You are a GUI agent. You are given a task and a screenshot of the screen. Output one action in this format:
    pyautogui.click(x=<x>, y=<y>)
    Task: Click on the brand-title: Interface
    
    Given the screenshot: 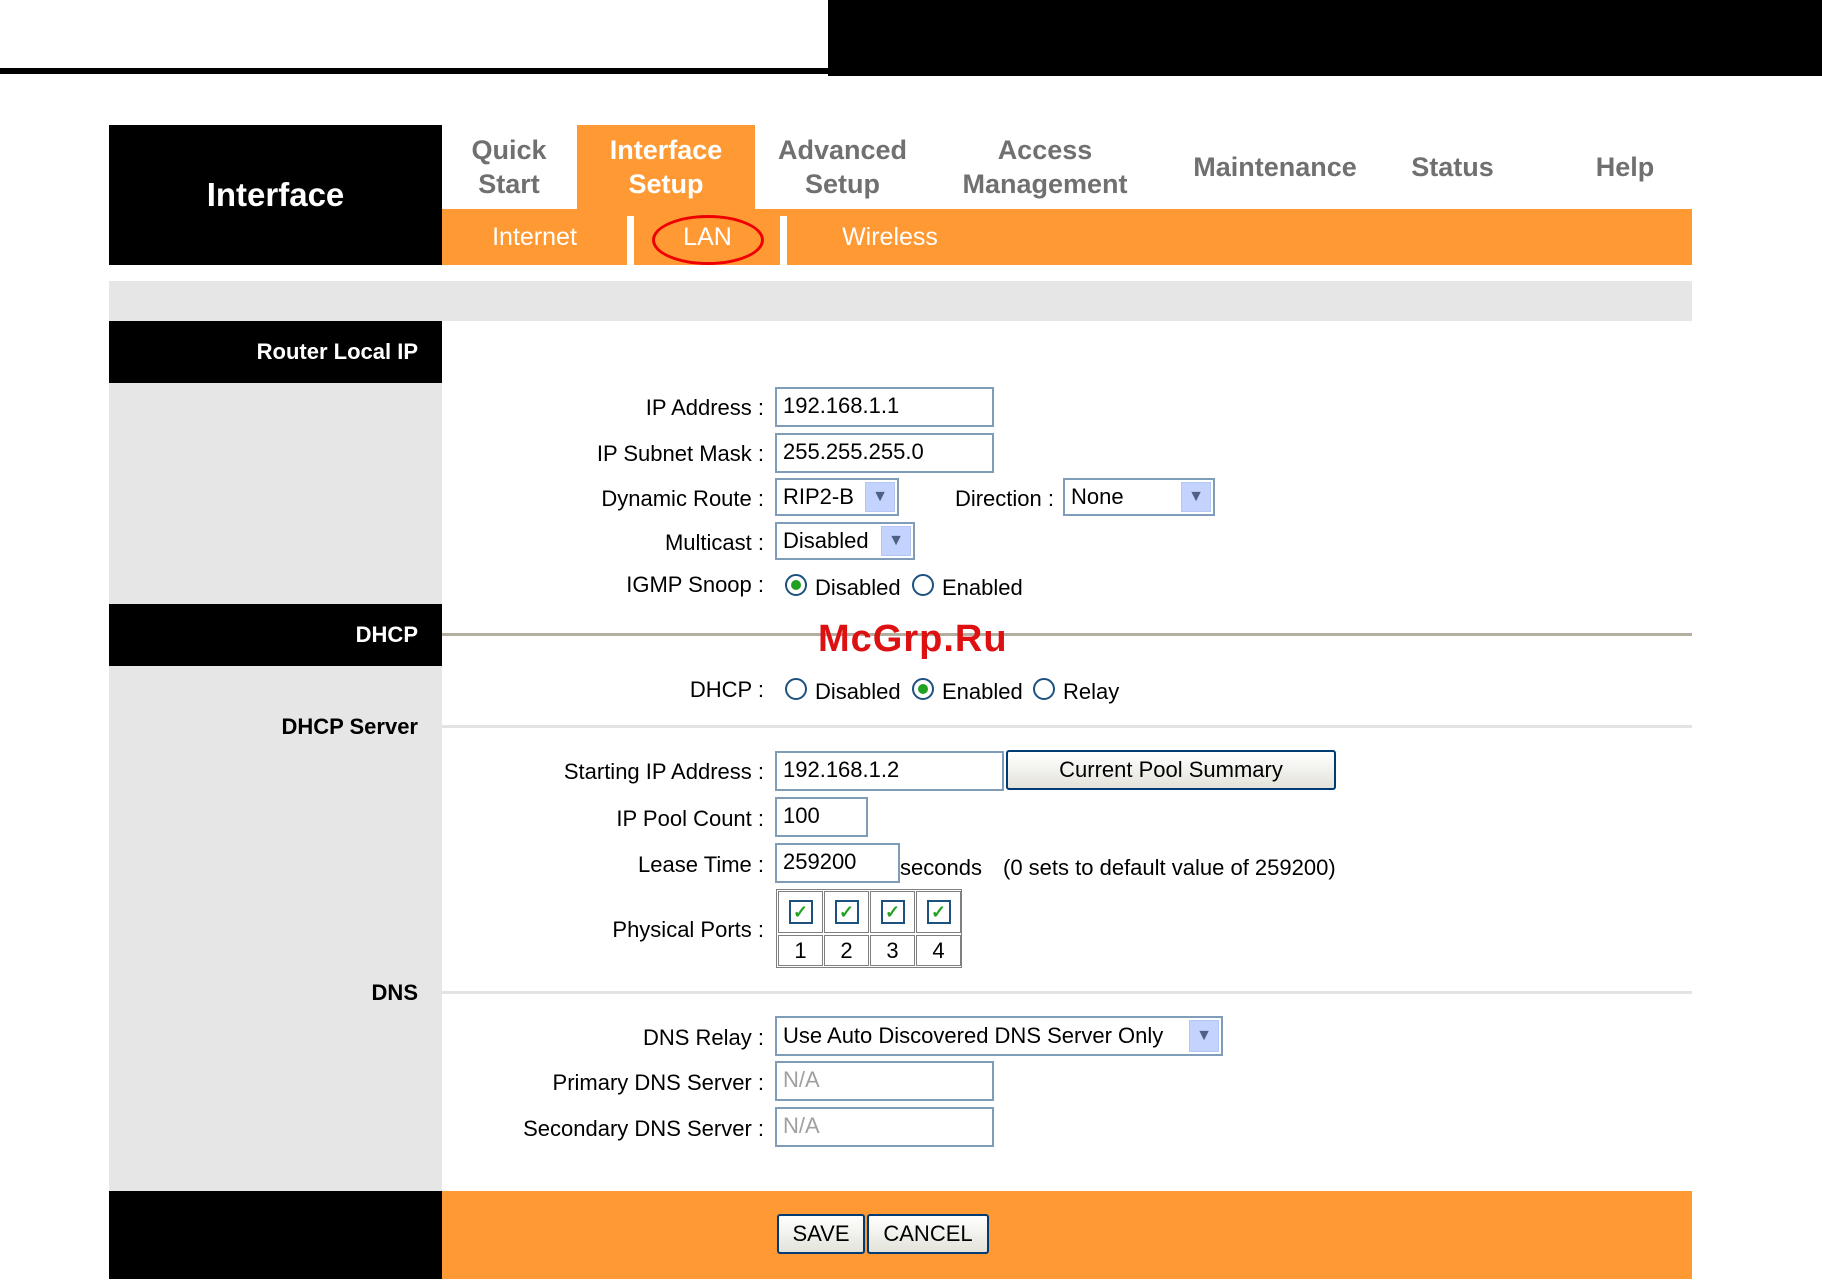 What is the action you would take?
    pyautogui.click(x=275, y=195)
    